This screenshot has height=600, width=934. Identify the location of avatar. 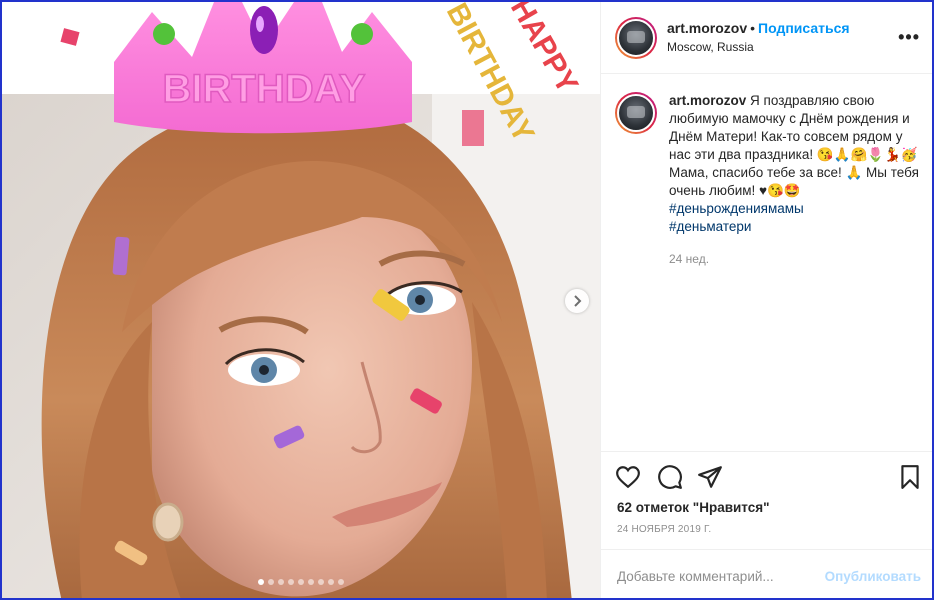
(636, 37).